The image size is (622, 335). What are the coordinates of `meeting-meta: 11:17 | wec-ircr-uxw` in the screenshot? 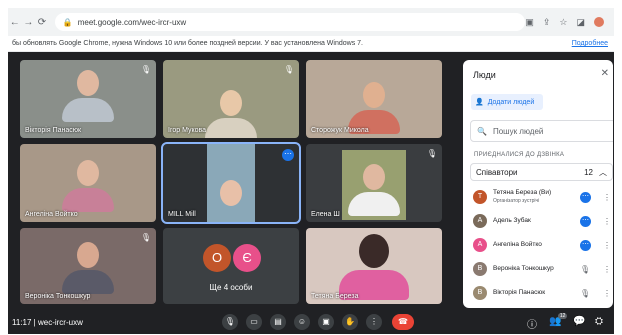 It's located at (47, 322).